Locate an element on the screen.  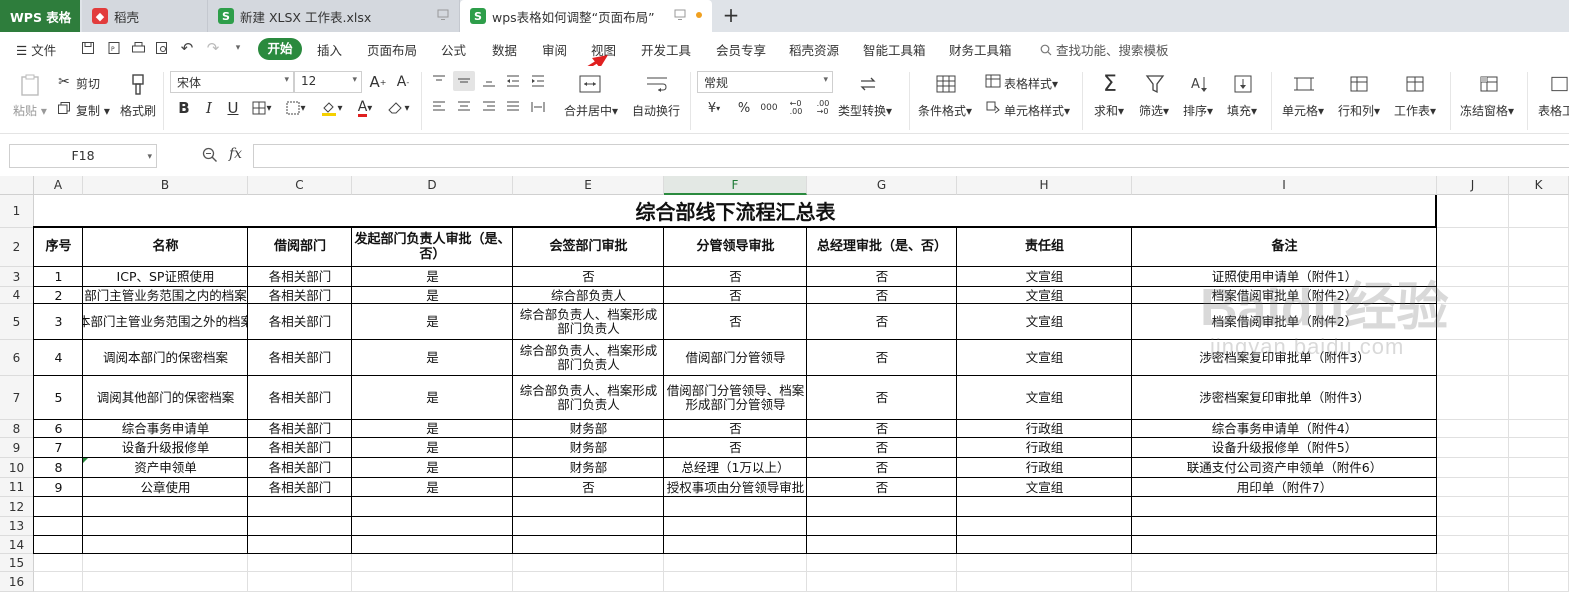
formula-input is located at coordinates (911, 156).